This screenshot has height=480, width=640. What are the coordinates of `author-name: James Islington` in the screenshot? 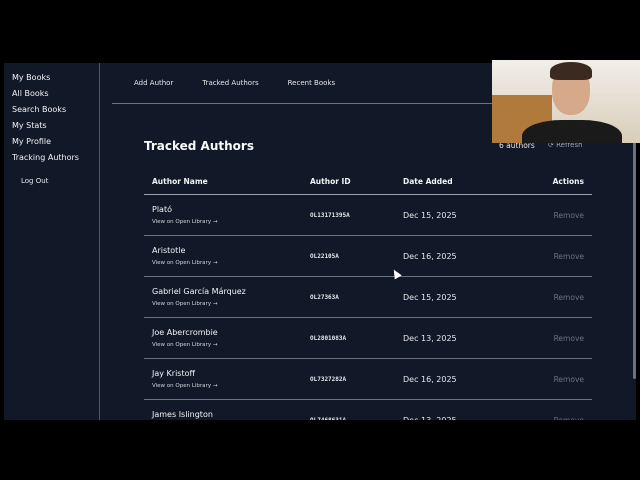 It's located at (182, 414).